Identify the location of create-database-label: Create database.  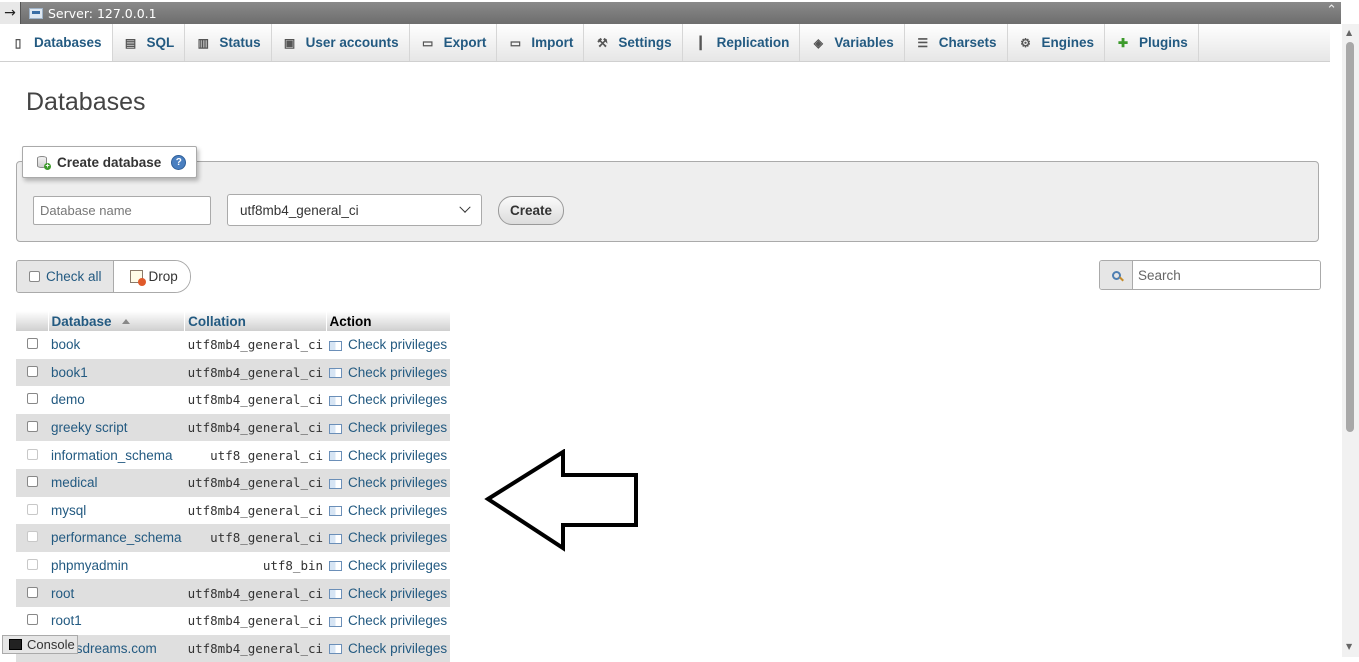
(109, 162).